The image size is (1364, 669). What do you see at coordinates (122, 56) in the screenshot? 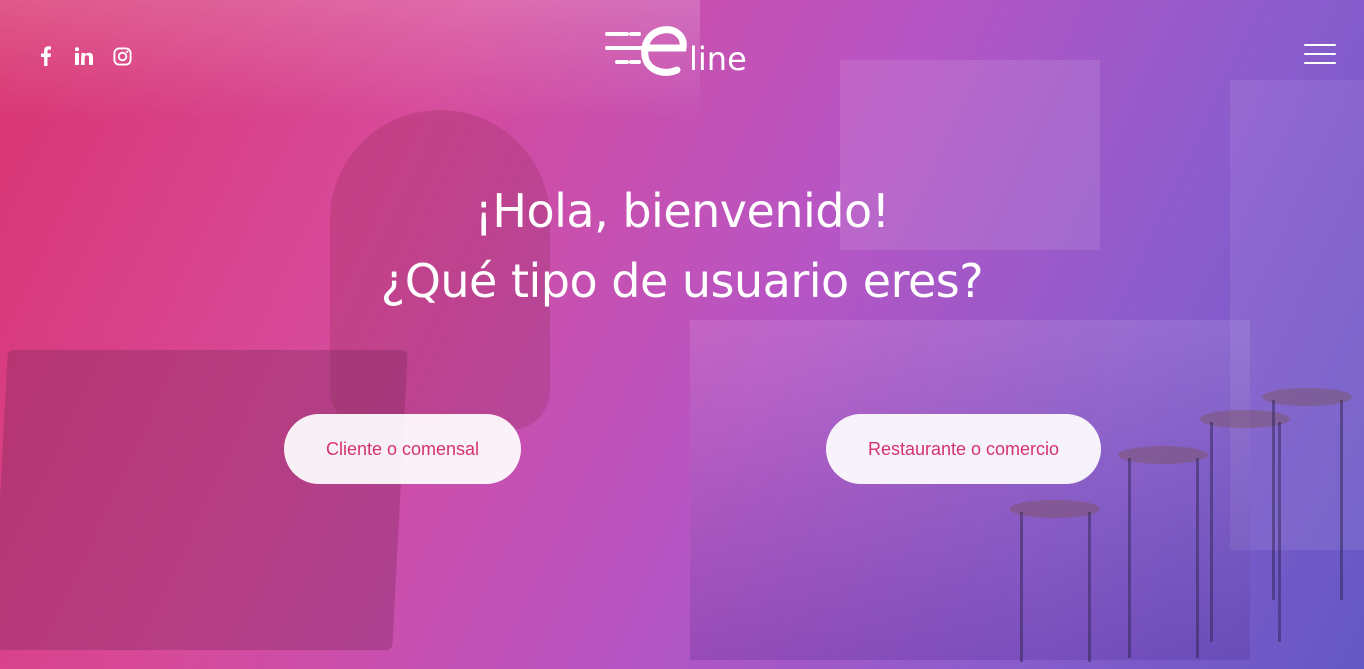
I see `instagram-icon` at bounding box center [122, 56].